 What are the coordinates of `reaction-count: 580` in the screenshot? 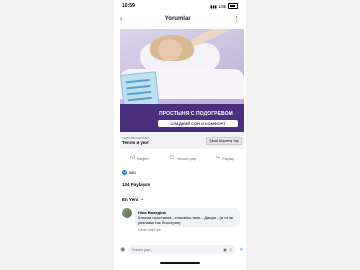 It's located at (132, 172).